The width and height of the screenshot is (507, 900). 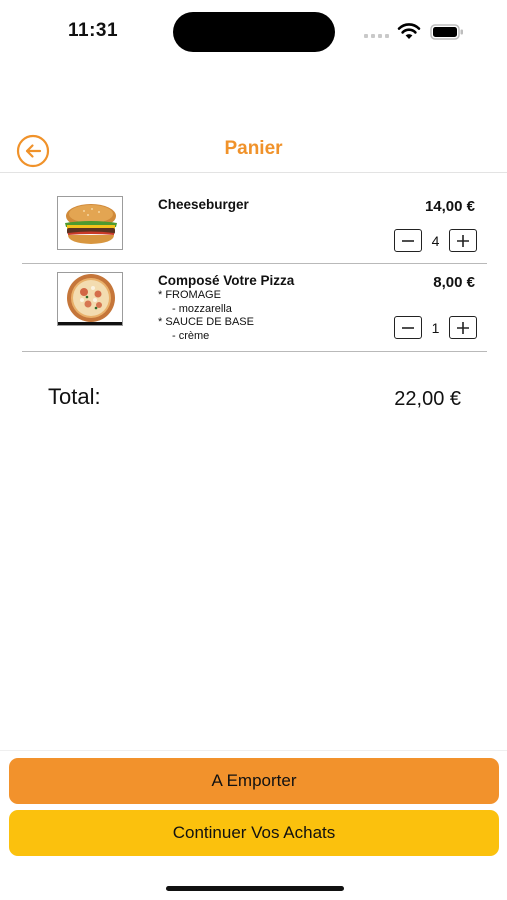 What do you see at coordinates (446, 32) in the screenshot?
I see `battery-icon` at bounding box center [446, 32].